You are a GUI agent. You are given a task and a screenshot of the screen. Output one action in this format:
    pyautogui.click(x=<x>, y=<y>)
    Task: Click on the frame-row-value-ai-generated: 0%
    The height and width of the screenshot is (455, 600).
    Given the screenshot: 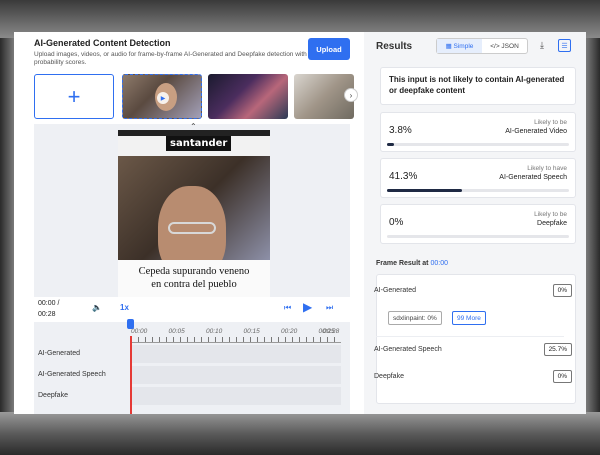 What is the action you would take?
    pyautogui.click(x=562, y=290)
    